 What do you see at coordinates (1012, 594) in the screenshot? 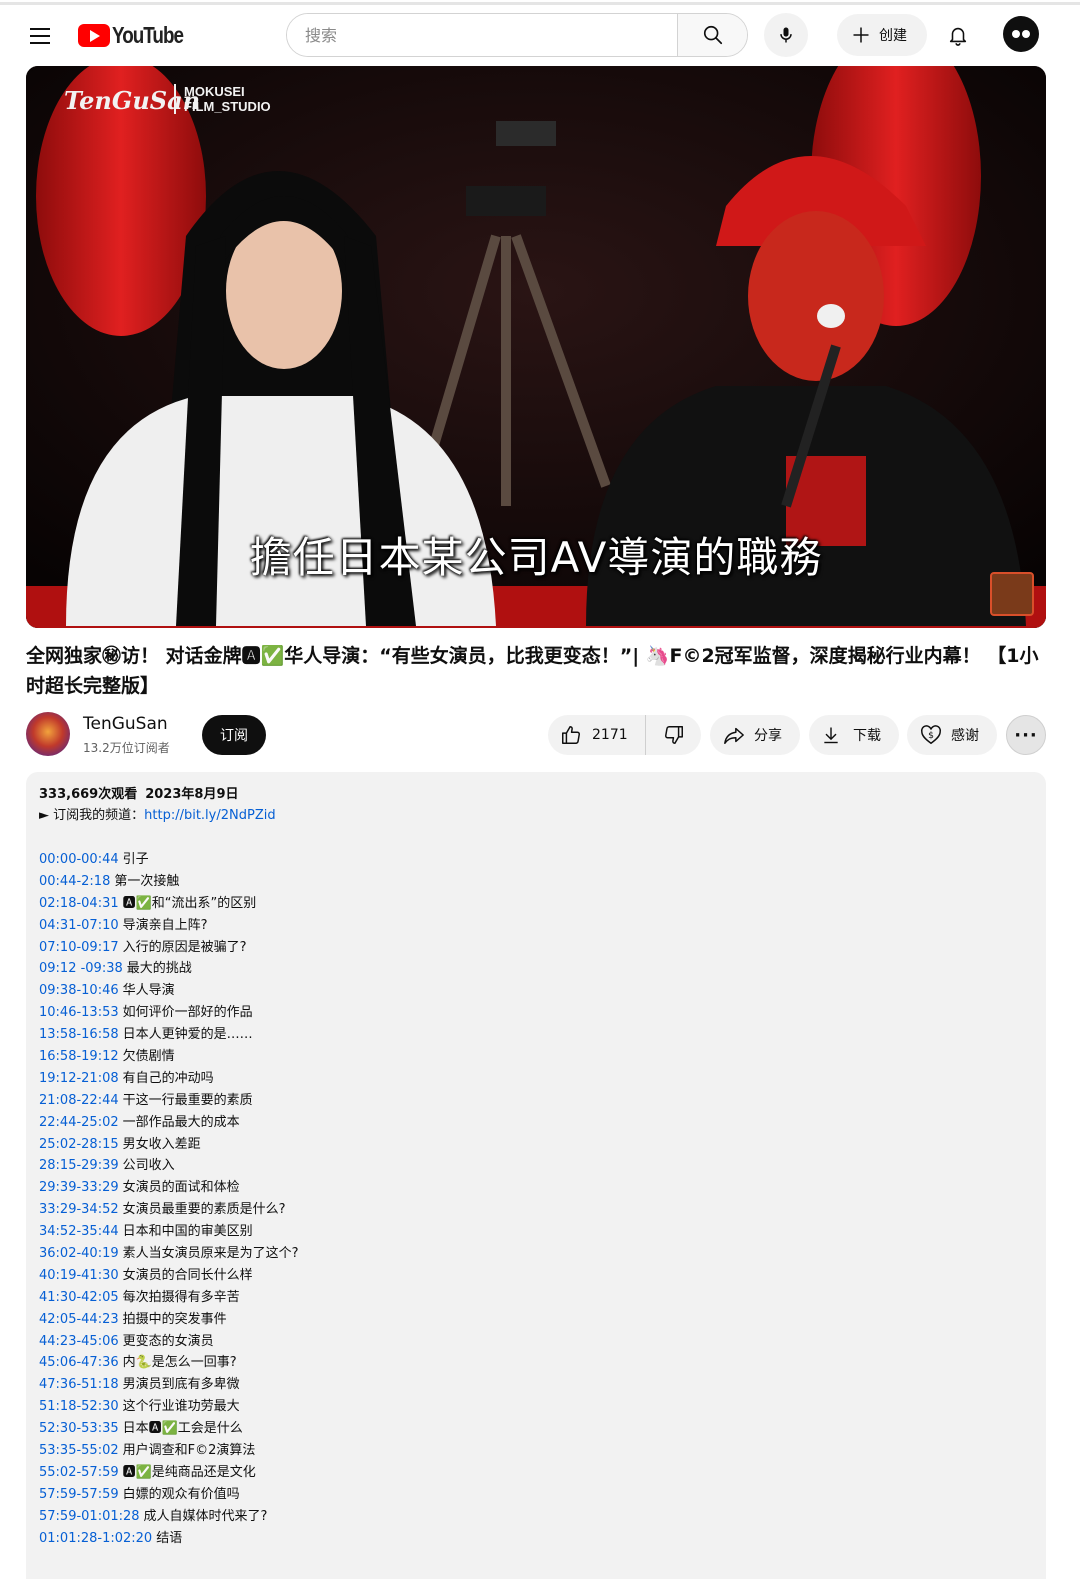
I see `channel-watermark` at bounding box center [1012, 594].